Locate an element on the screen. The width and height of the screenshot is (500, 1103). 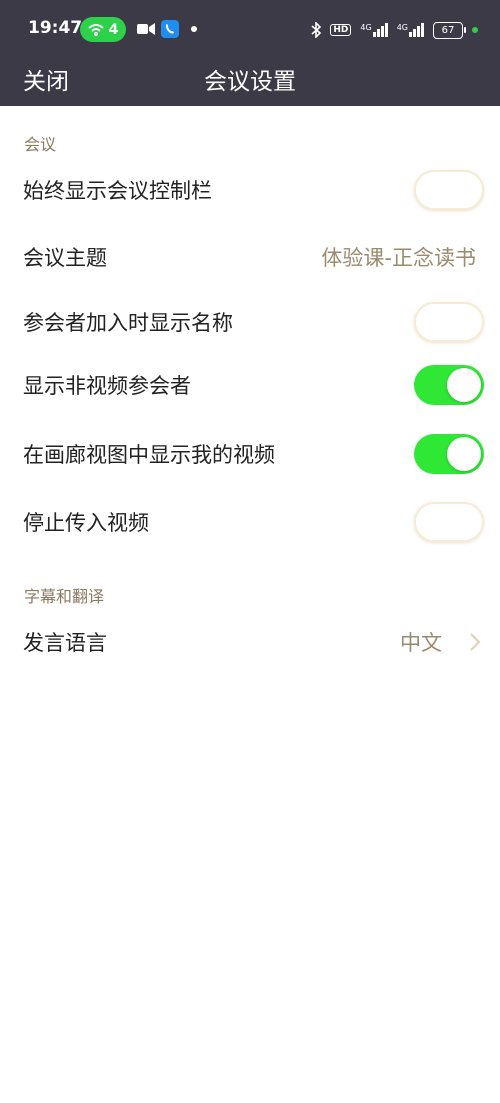
setting-label: 发言语言 is located at coordinates (65, 643).